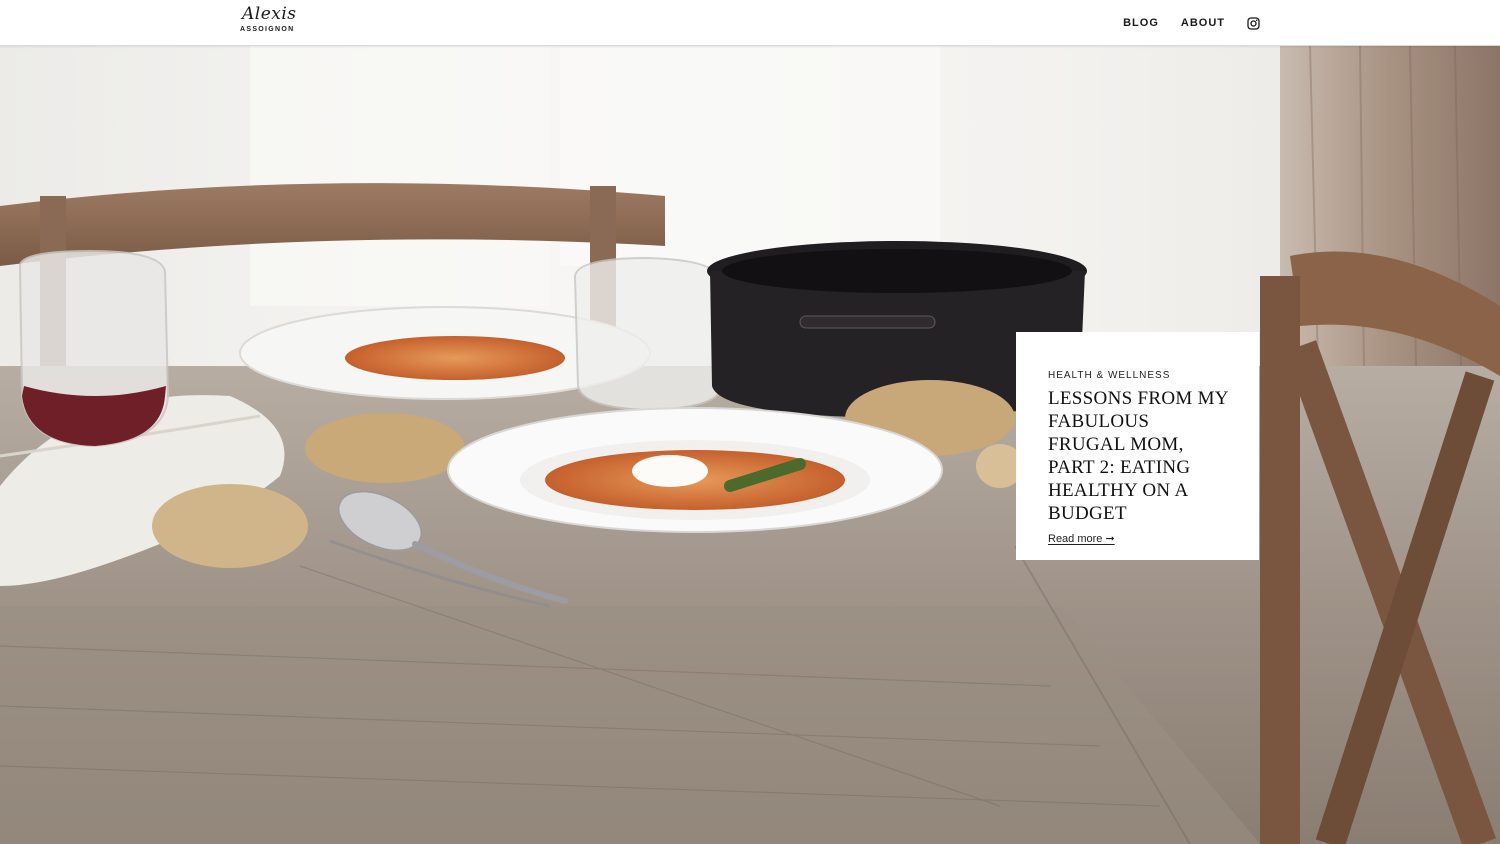 The image size is (1500, 844). What do you see at coordinates (267, 29) in the screenshot?
I see `logo-subtitle: ASSOIGNON` at bounding box center [267, 29].